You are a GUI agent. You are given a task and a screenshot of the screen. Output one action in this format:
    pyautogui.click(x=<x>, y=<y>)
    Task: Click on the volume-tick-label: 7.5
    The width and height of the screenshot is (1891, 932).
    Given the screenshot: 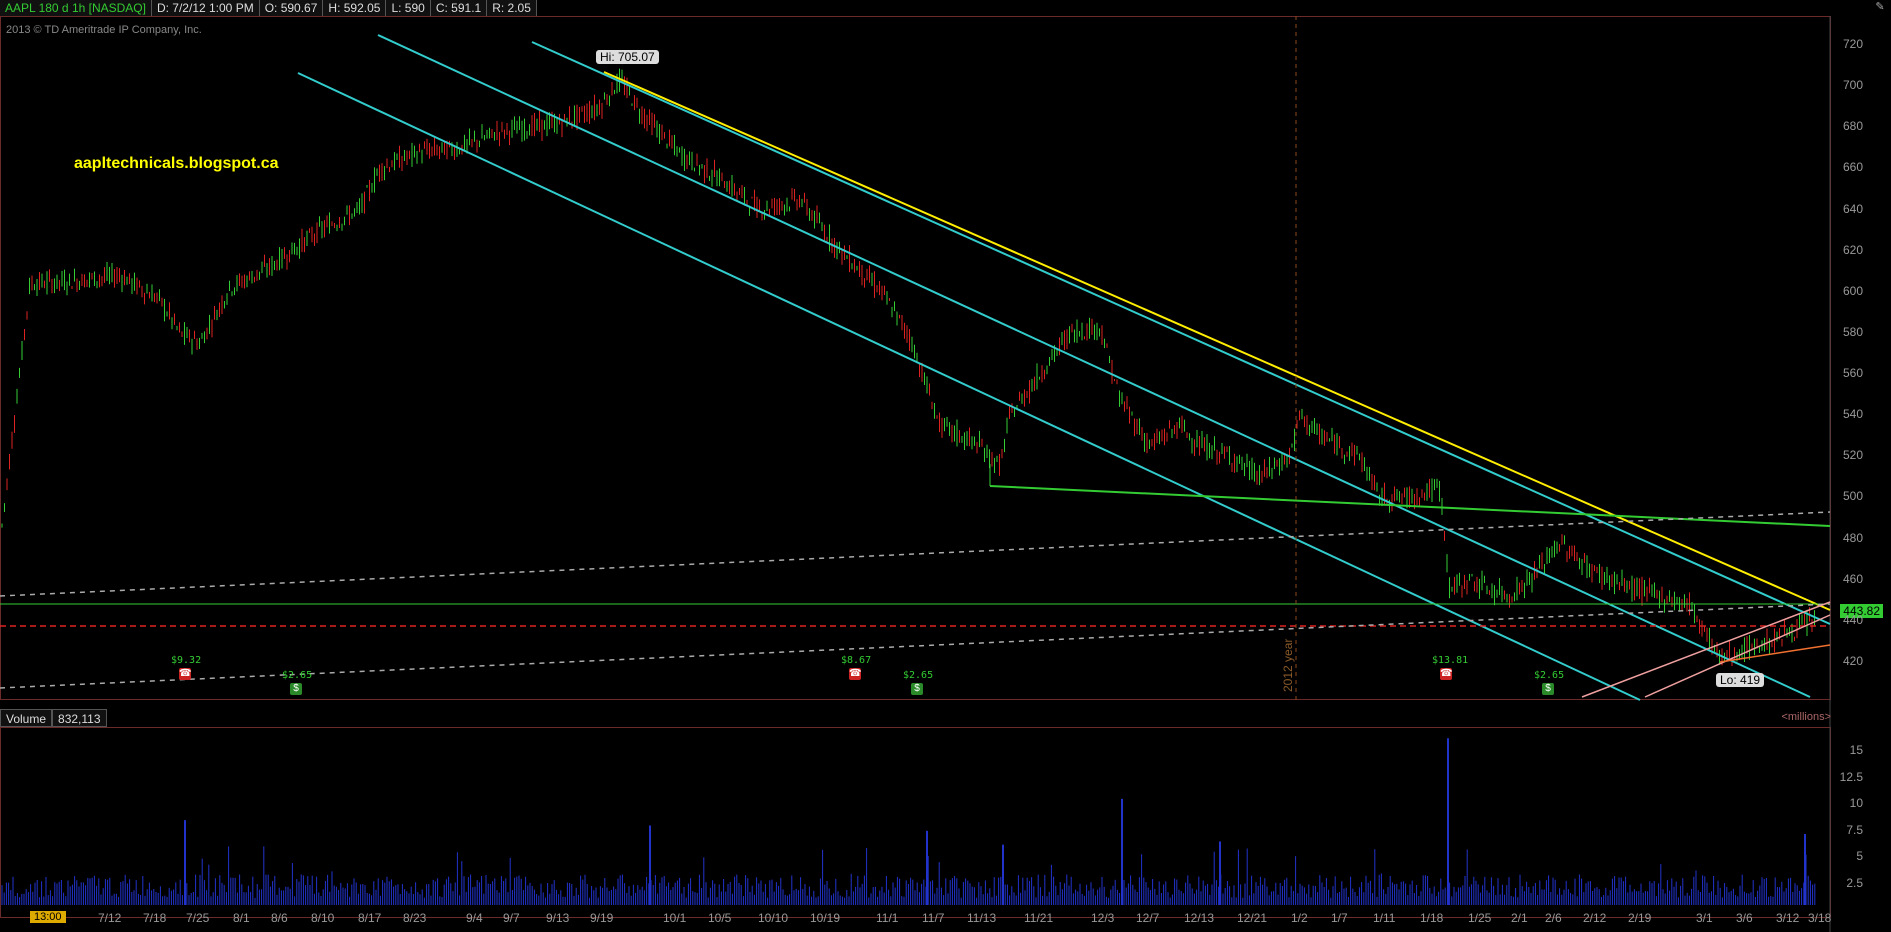 What is the action you would take?
    pyautogui.click(x=1854, y=829)
    